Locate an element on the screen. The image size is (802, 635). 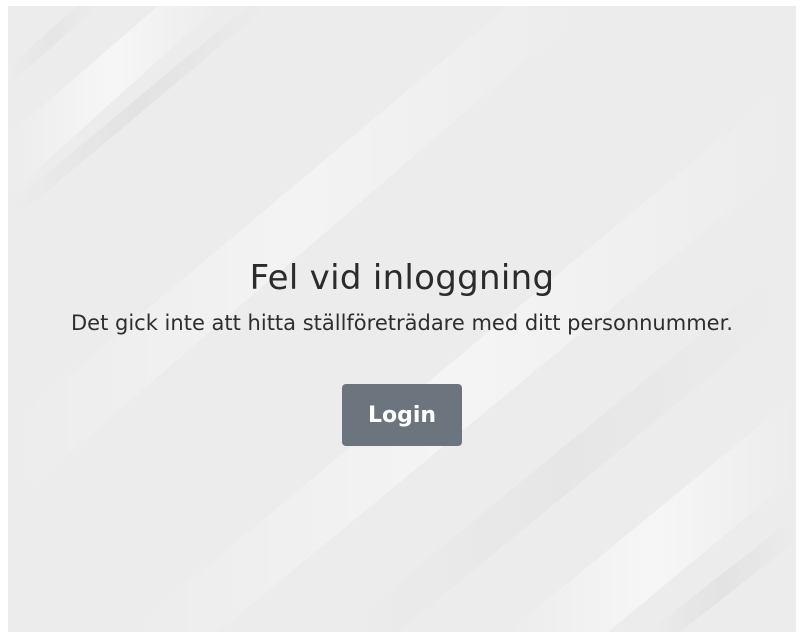
error-title: Fel vid inloggning is located at coordinates (402, 278).